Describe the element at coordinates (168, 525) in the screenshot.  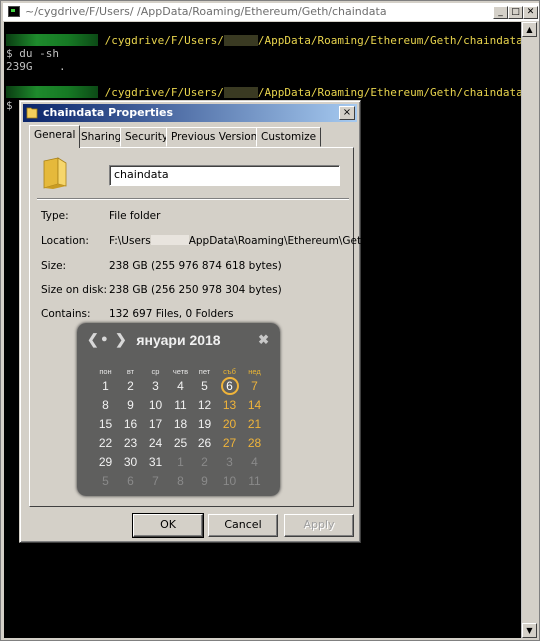
I see `ok-button: OK` at that location.